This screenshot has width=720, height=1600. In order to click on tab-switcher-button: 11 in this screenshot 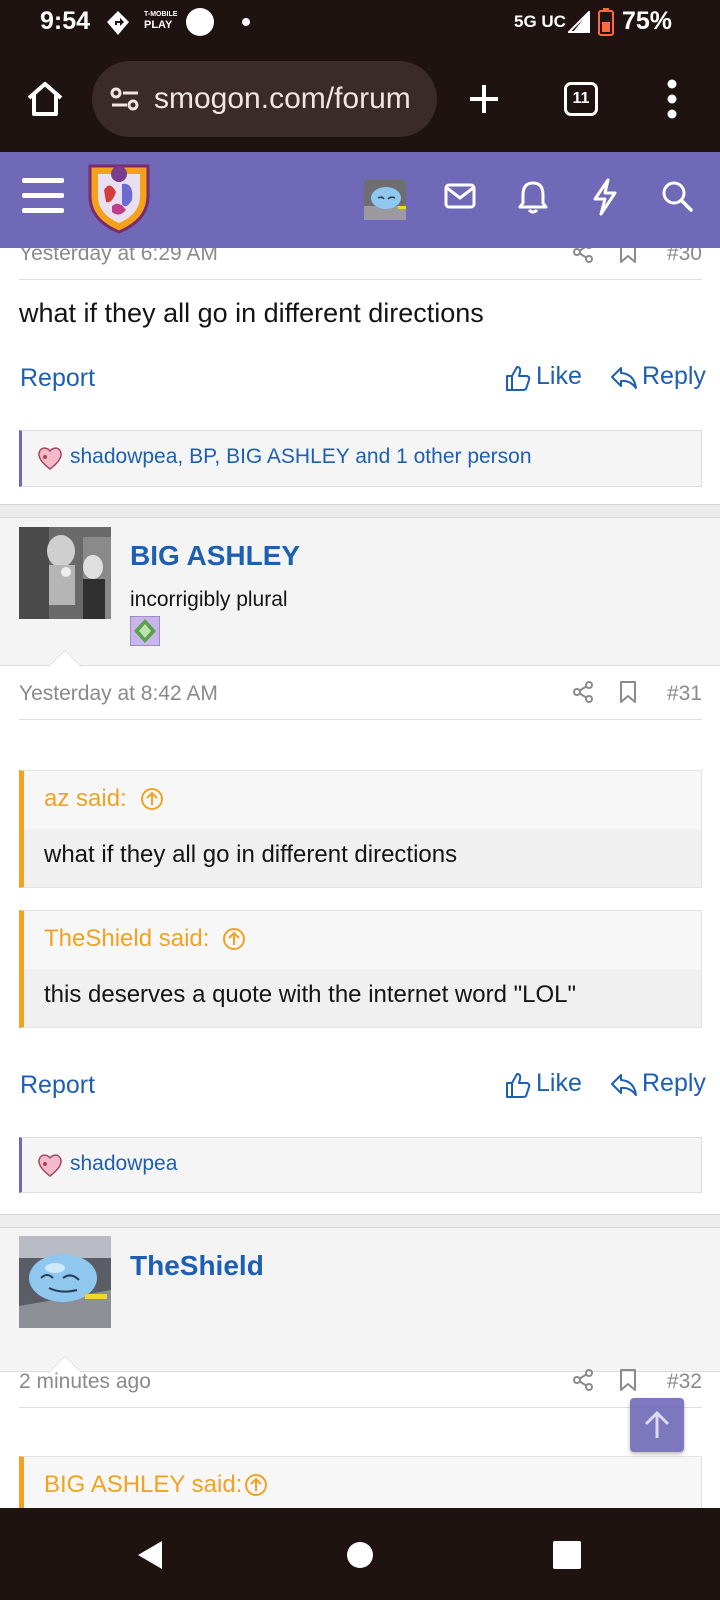, I will do `click(581, 99)`.